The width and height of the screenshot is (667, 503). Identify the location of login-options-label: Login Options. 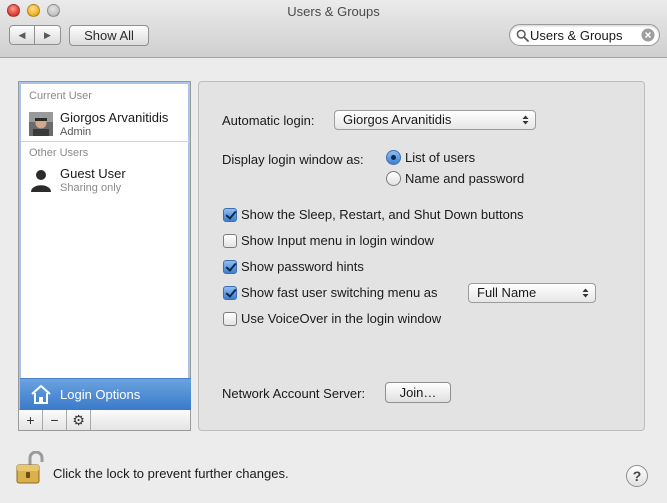
(100, 394).